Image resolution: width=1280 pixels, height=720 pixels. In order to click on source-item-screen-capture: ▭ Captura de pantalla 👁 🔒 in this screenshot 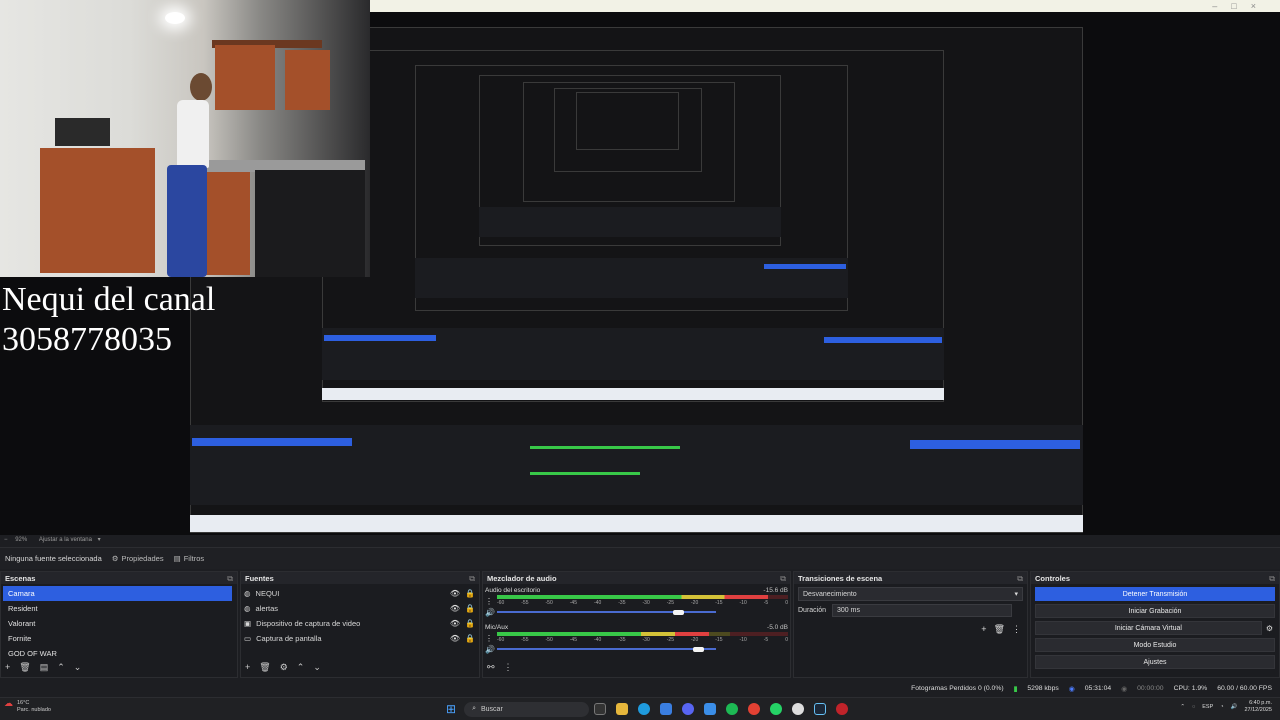, I will do `click(360, 638)`.